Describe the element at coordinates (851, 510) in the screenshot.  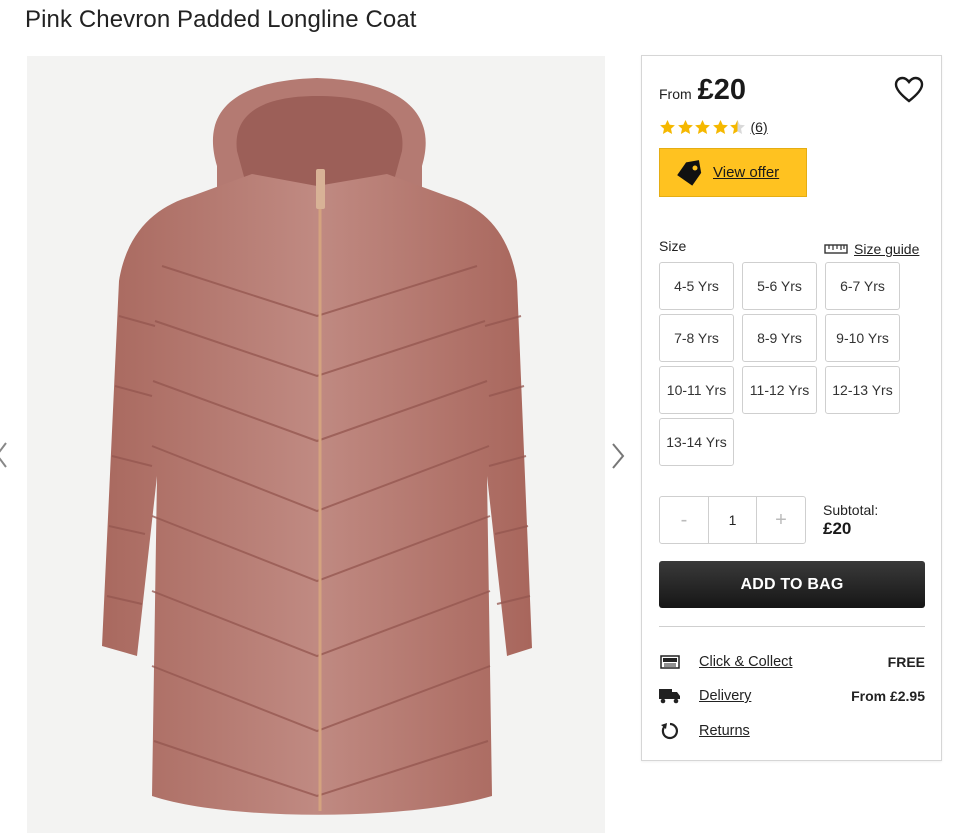
I see `subtotal-label: Subtotal:` at that location.